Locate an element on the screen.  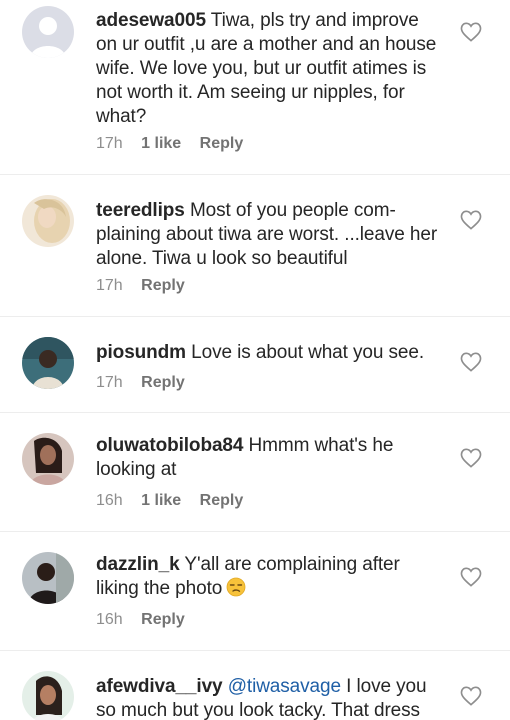
comment-username: dazzlin_k is located at coordinates (138, 564).